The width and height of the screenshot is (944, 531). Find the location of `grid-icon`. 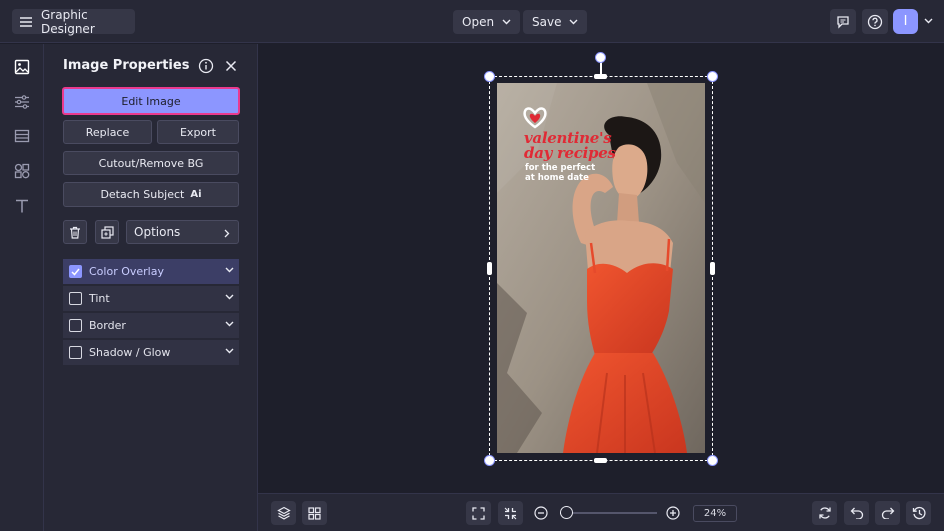

grid-icon is located at coordinates (314, 513).